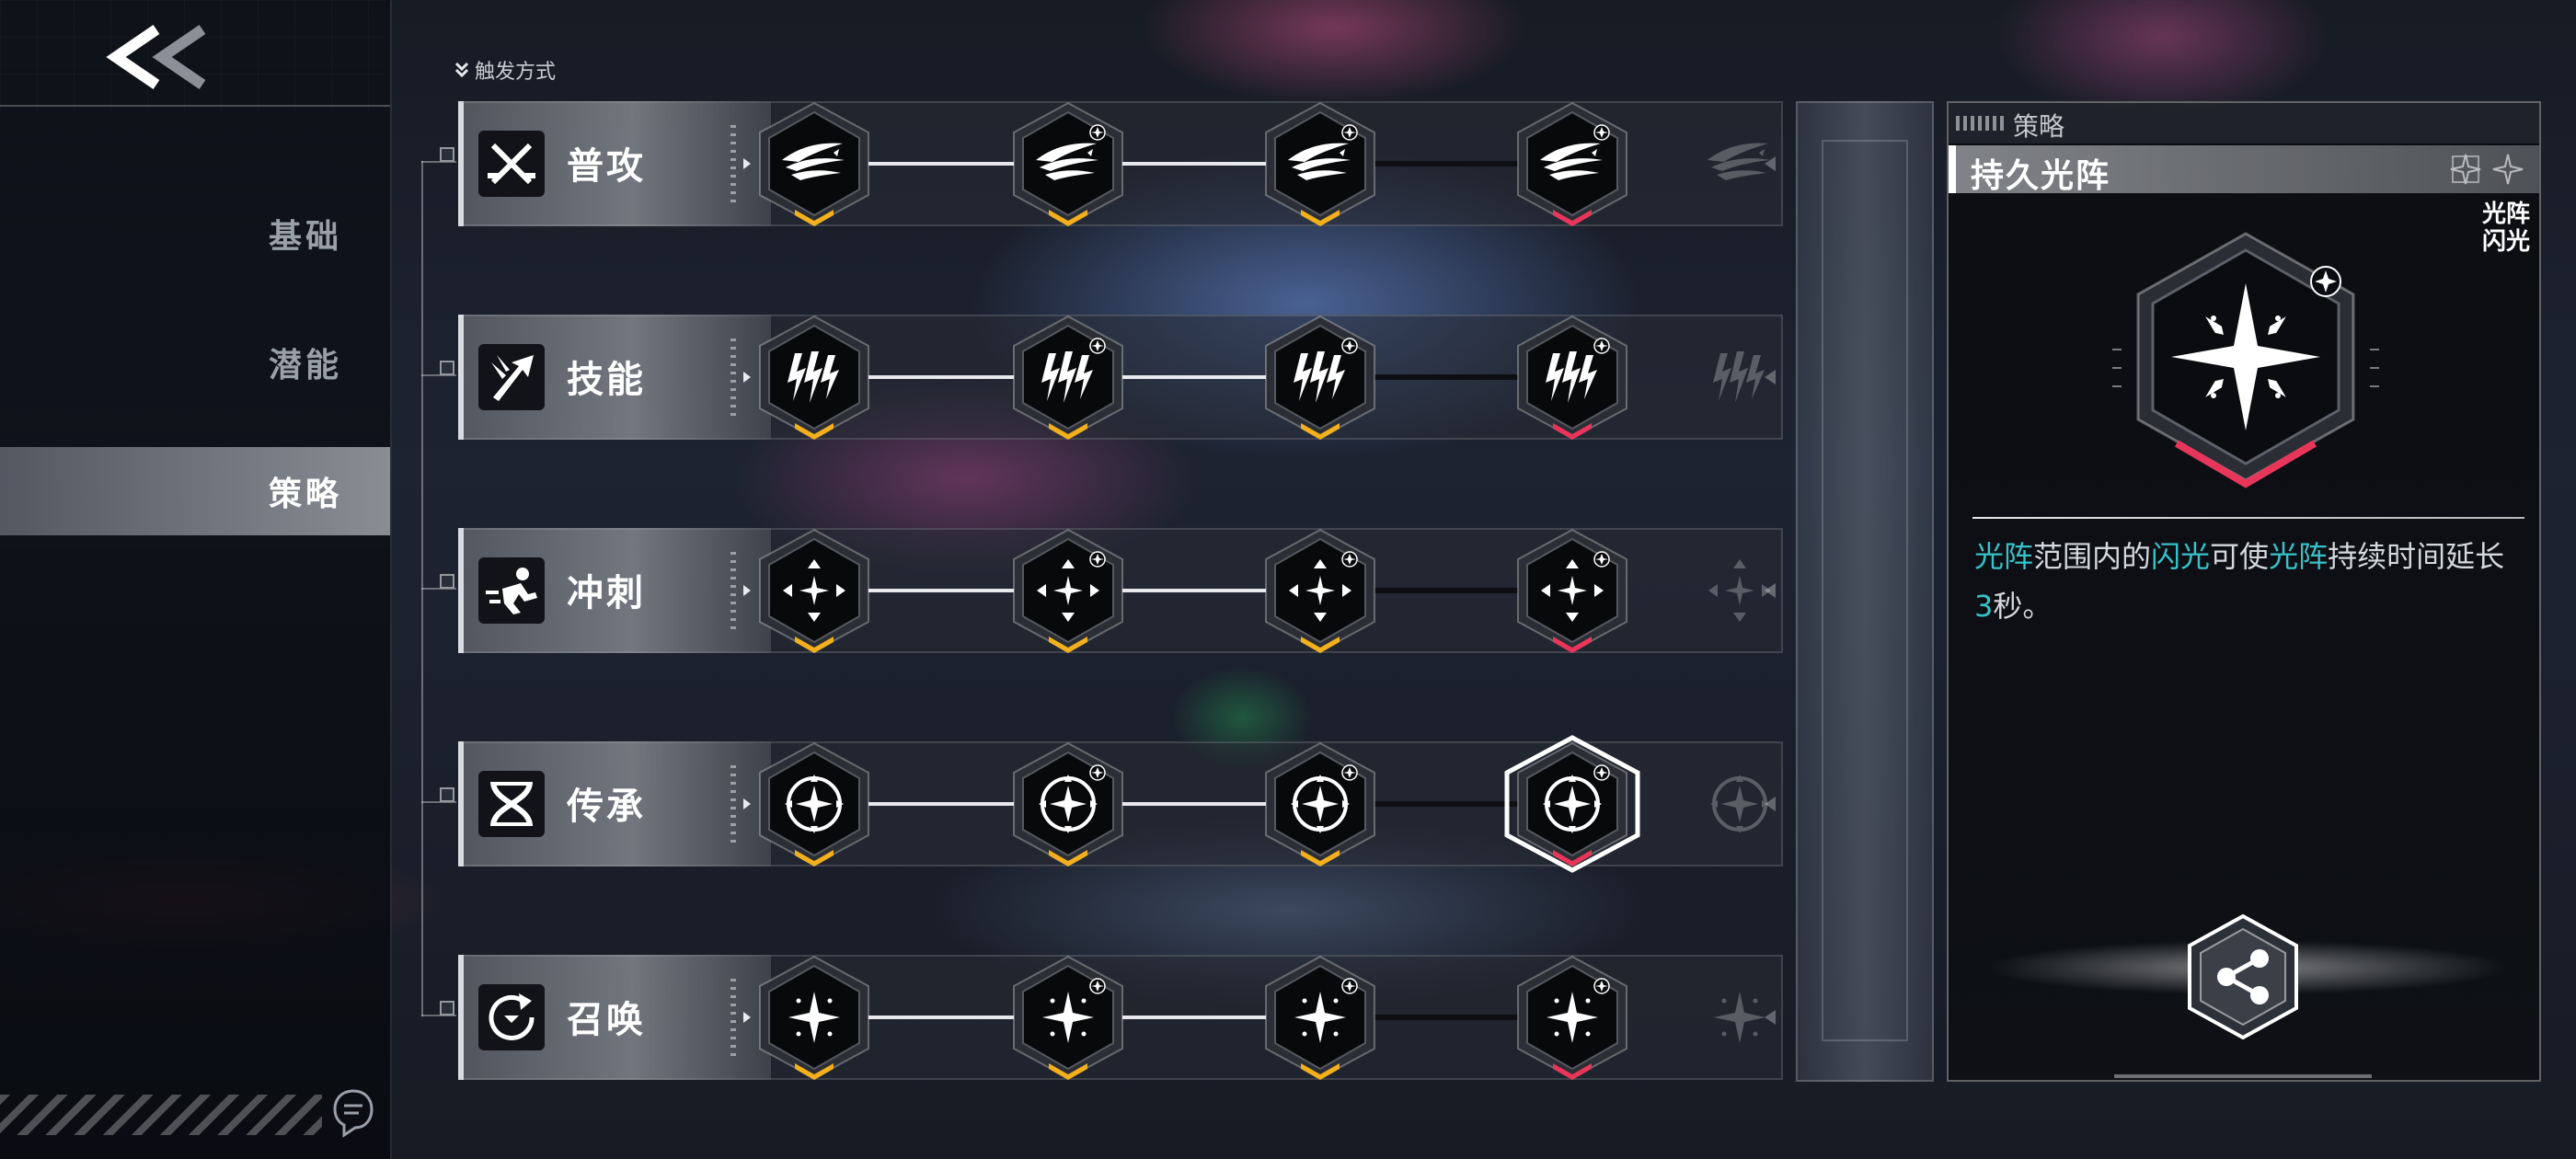 The height and width of the screenshot is (1159, 2576). I want to click on row-name: 技能, so click(606, 380).